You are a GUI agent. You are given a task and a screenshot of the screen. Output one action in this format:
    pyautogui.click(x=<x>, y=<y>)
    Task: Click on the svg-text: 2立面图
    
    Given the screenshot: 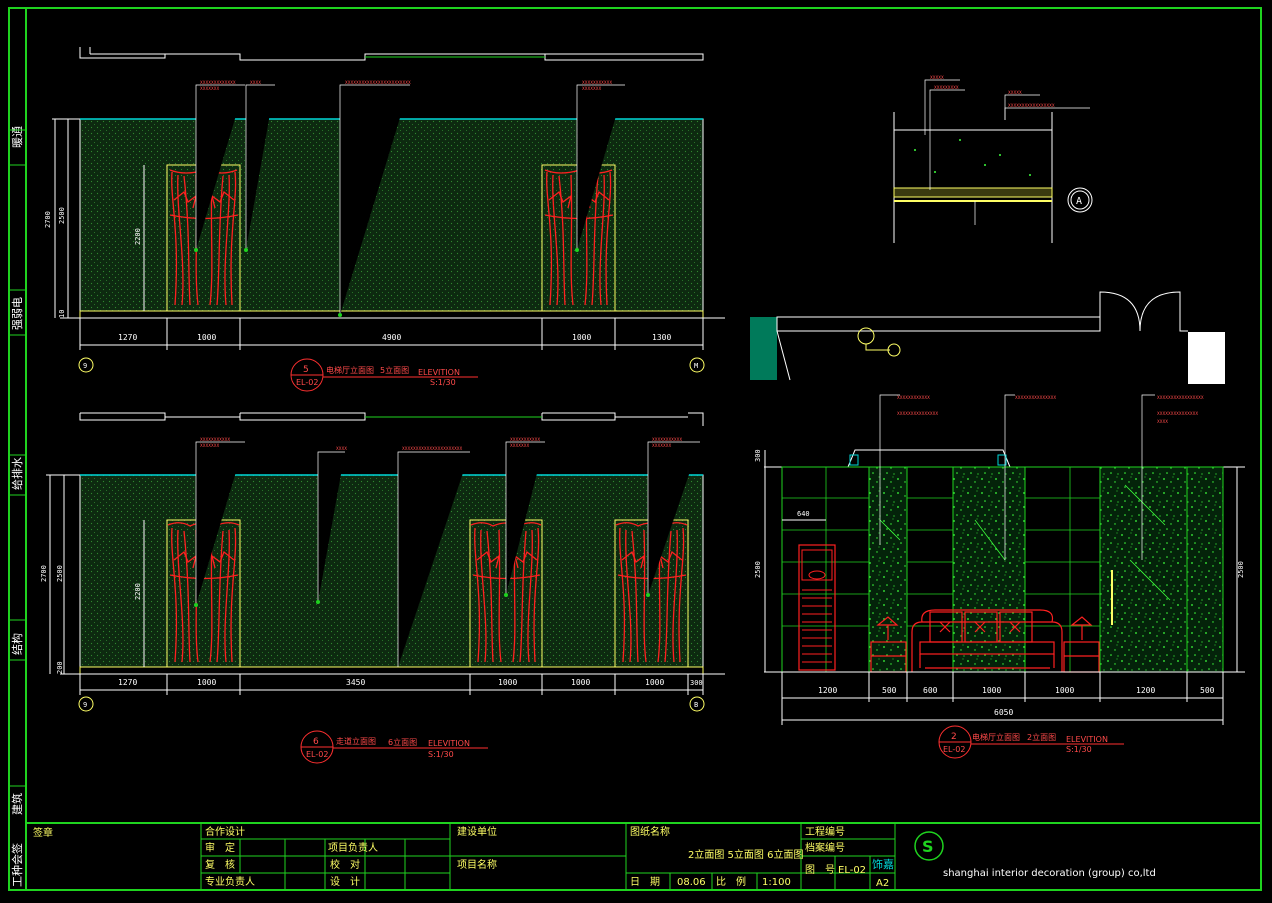 What is the action you would take?
    pyautogui.click(x=1041, y=737)
    